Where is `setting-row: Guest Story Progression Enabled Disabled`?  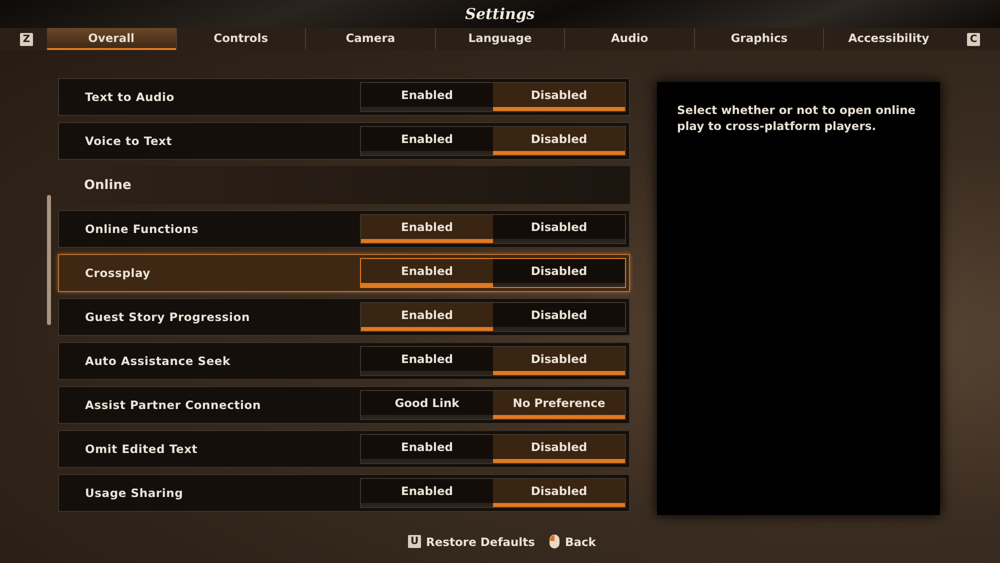 setting-row: Guest Story Progression Enabled Disabled is located at coordinates (344, 317).